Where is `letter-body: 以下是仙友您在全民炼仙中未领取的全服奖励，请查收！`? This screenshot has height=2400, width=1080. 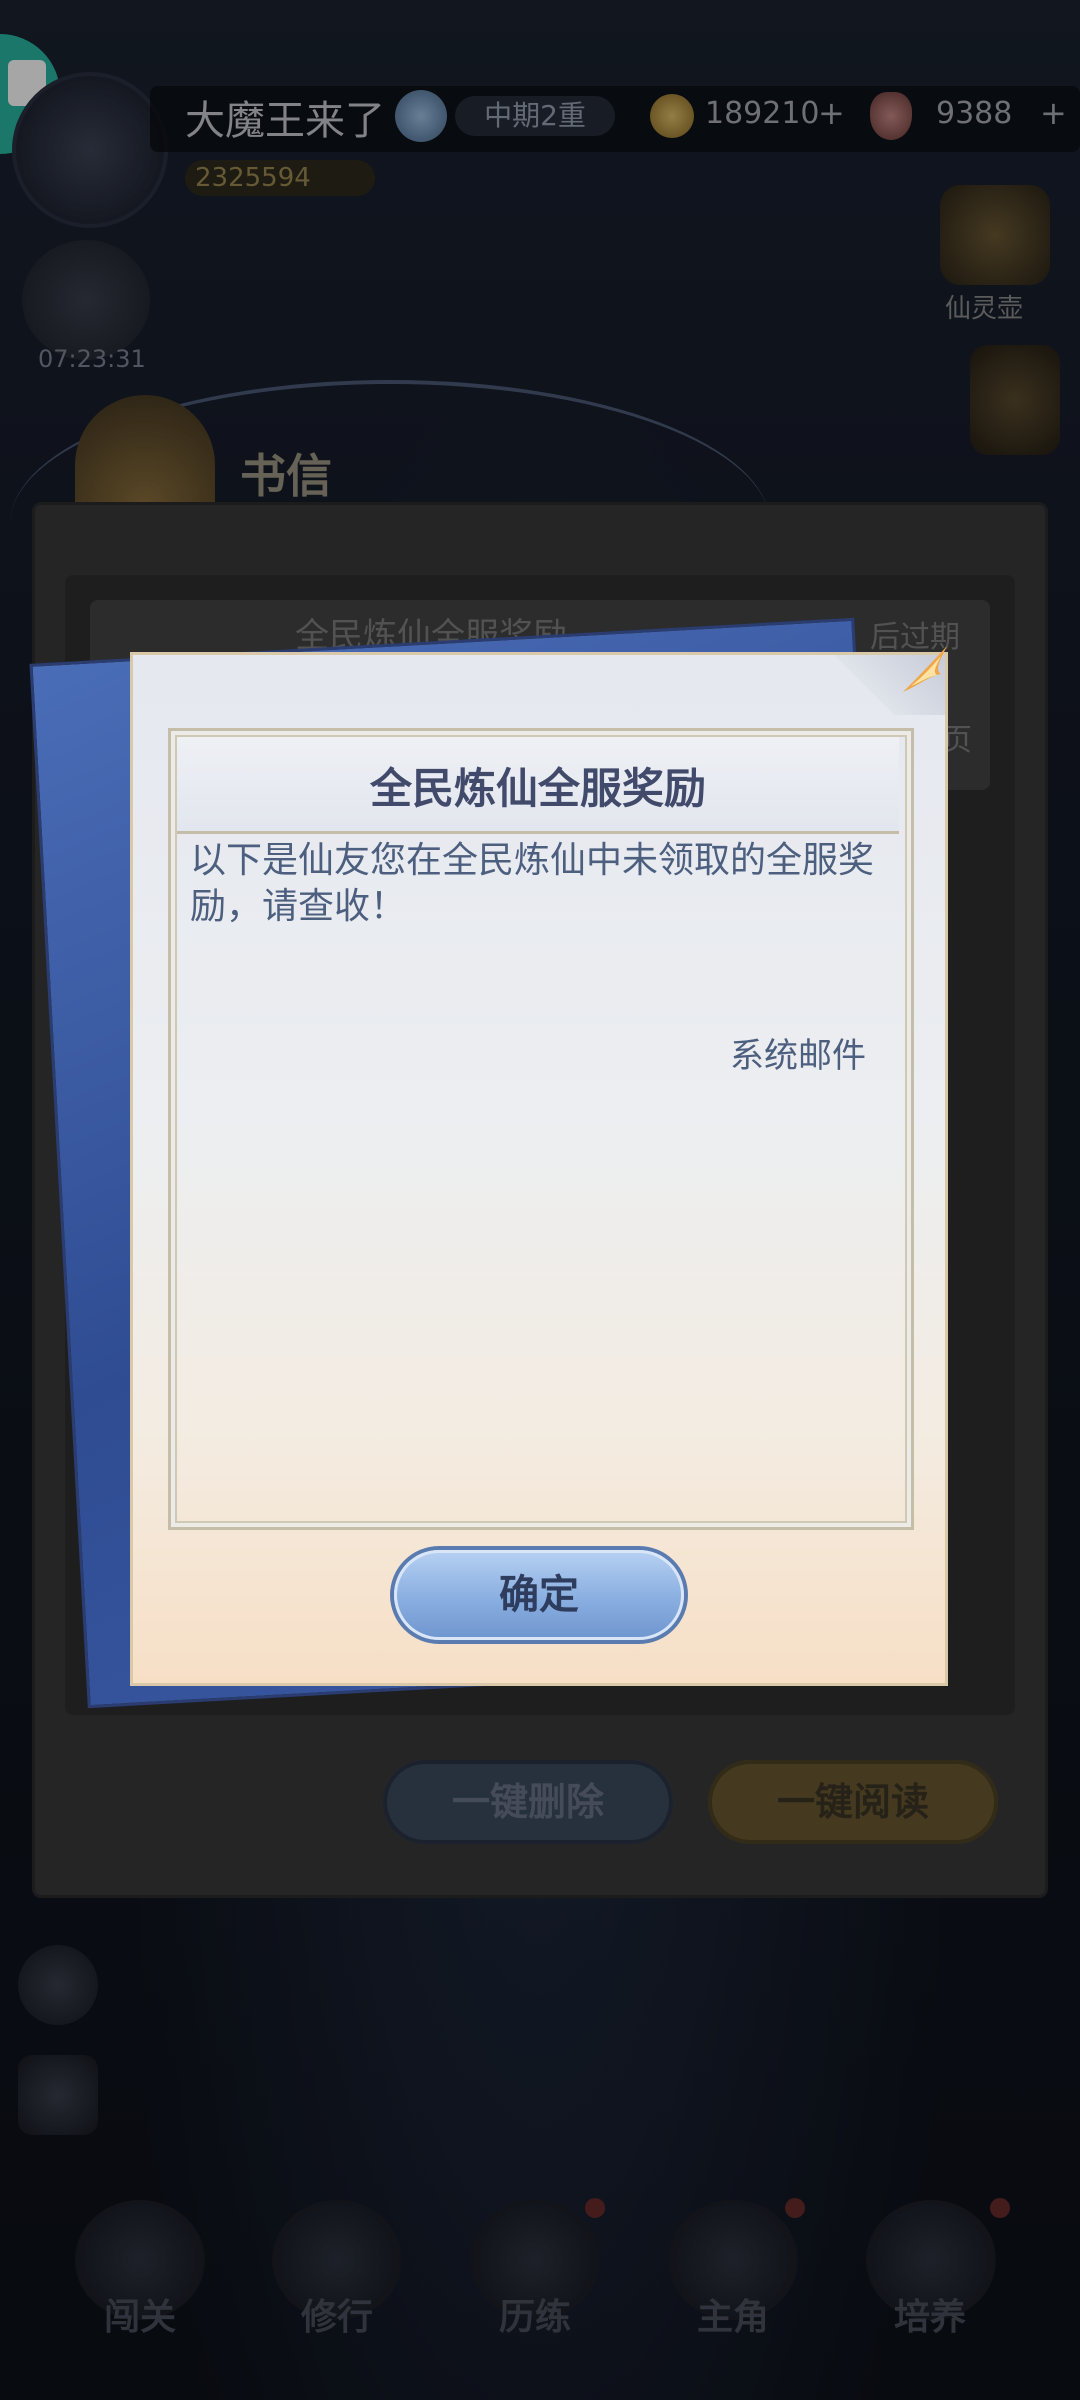 letter-body: 以下是仙友您在全民炼仙中未领取的全服奖励，请查收！ is located at coordinates (532, 883).